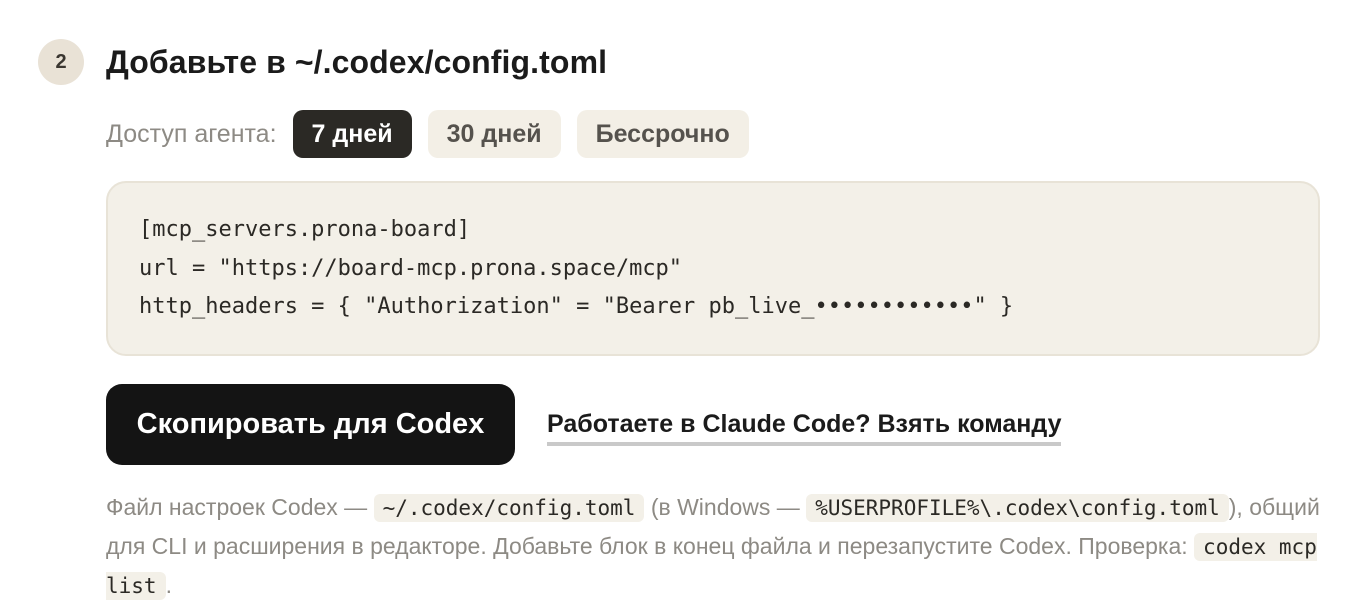  I want to click on note-text: Файл настроек Codex —, so click(240, 507).